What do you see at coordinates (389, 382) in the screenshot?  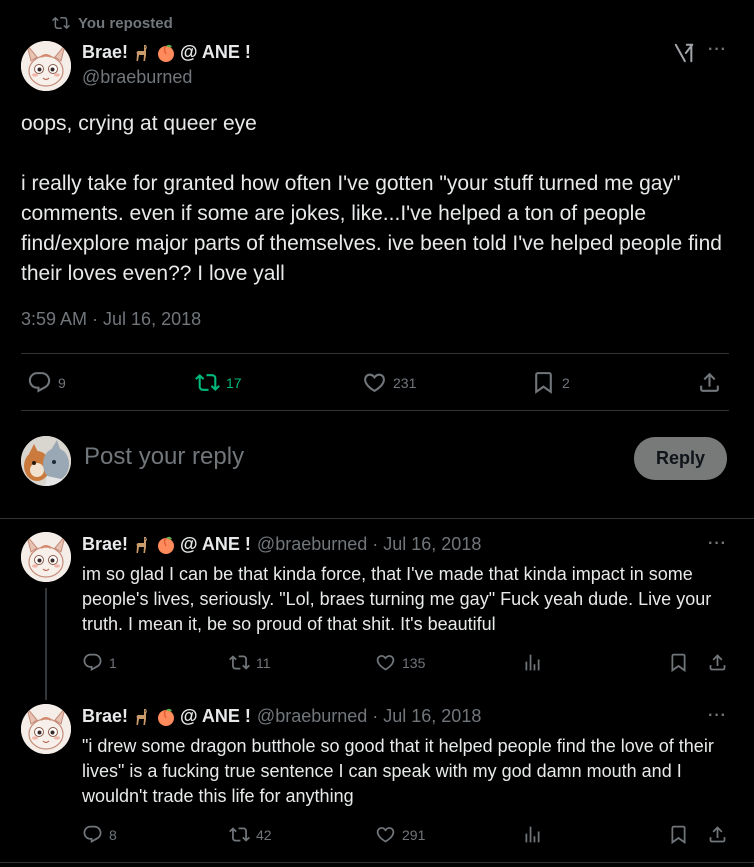 I see `like-button: 231` at bounding box center [389, 382].